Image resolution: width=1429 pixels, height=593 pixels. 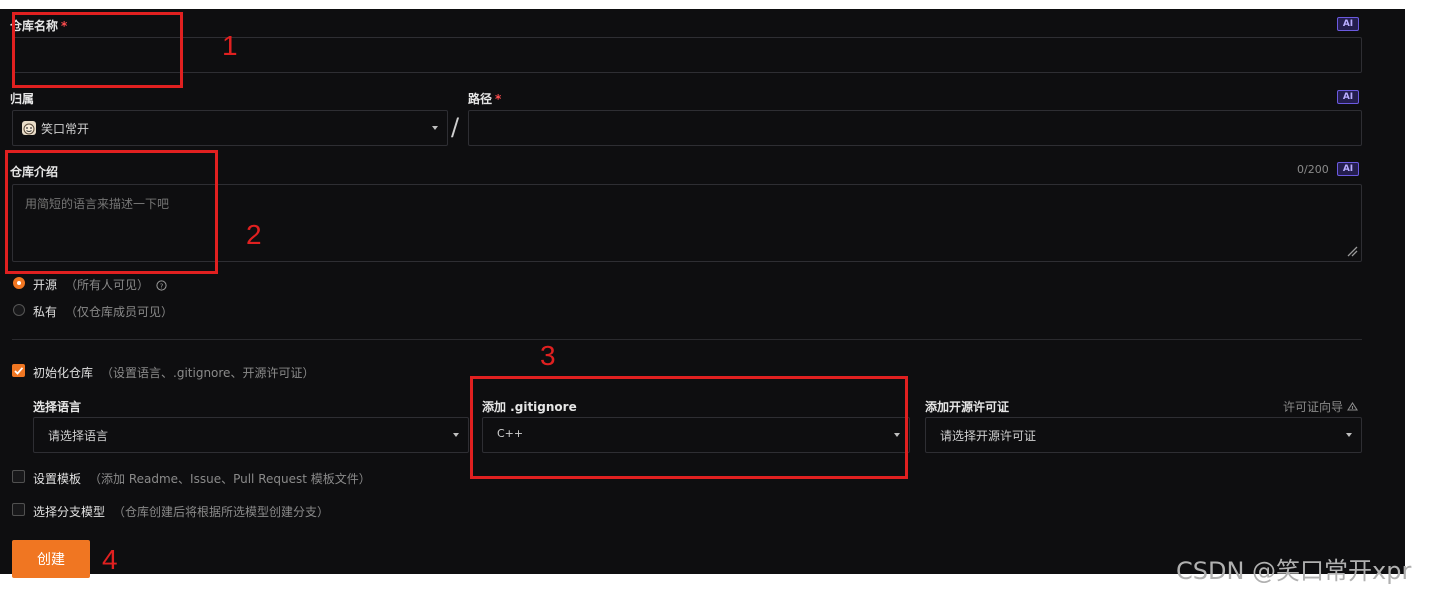 I want to click on path-input, so click(x=915, y=128).